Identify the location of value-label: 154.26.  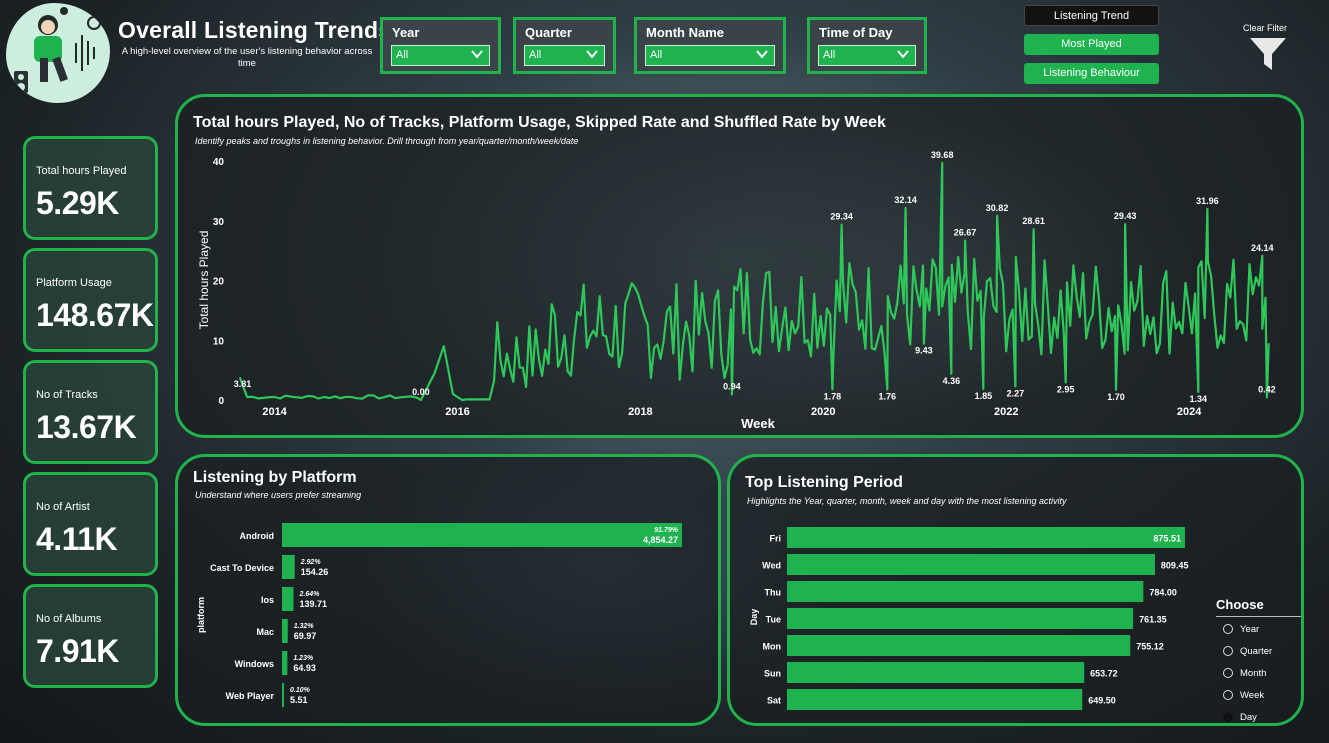
(315, 572).